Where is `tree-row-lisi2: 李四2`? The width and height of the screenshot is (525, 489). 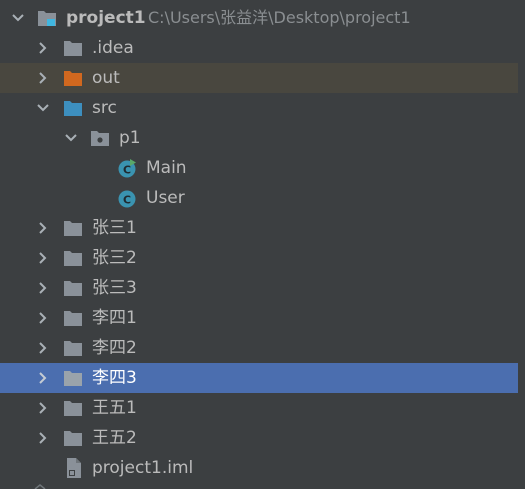 tree-row-lisi2: 李四2 is located at coordinates (259, 348).